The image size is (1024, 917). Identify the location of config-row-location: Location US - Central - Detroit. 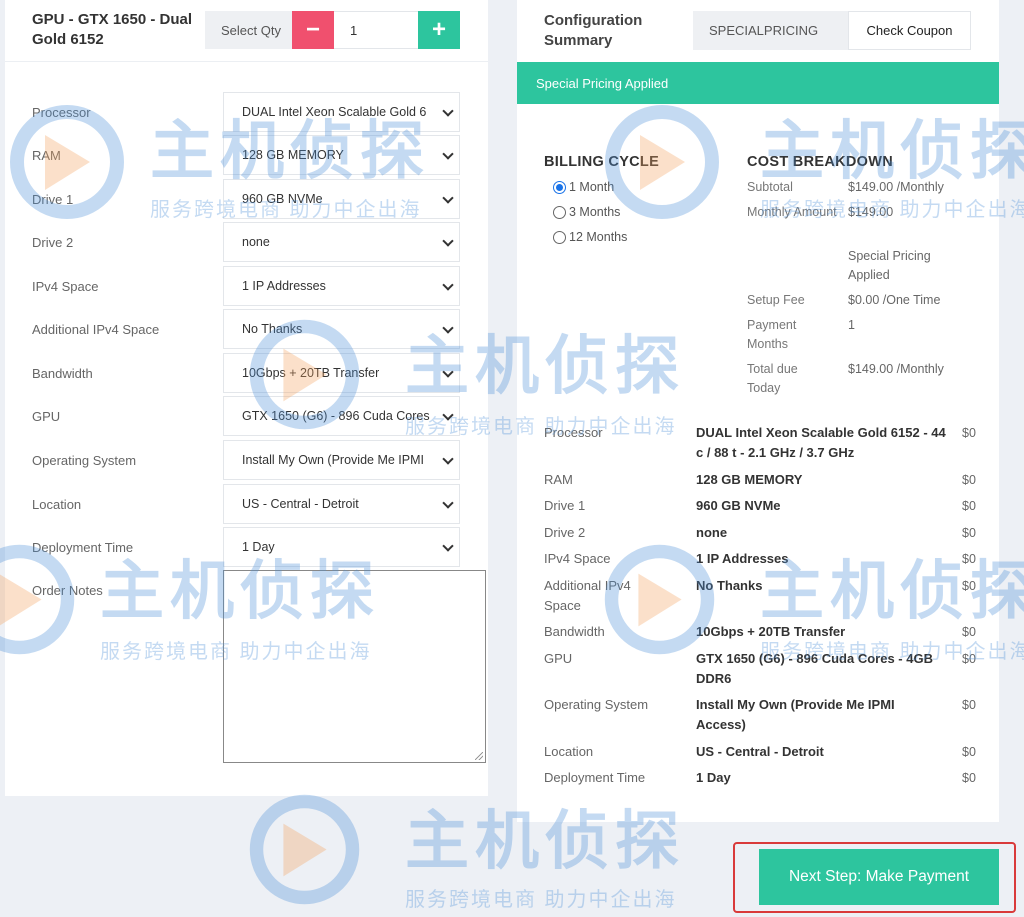
(246, 504).